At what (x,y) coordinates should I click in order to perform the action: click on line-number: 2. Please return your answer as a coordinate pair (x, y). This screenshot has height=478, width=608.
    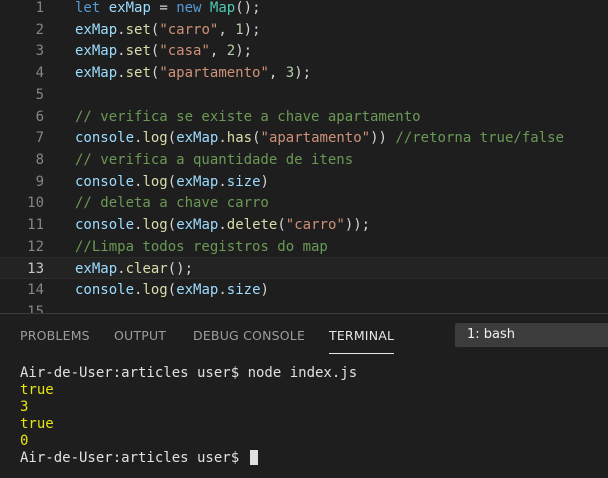
    Looking at the image, I should click on (39, 29).